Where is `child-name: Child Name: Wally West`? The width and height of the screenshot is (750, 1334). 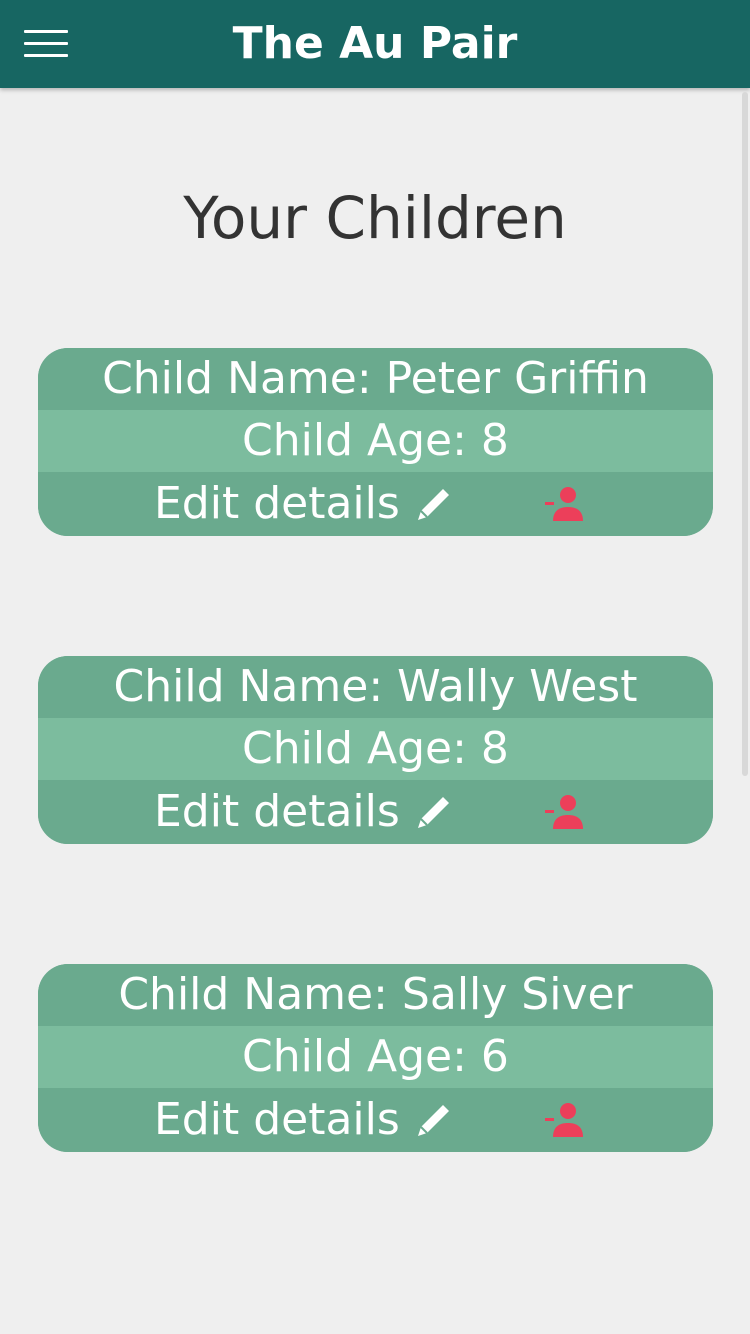 child-name: Child Name: Wally West is located at coordinates (375, 687).